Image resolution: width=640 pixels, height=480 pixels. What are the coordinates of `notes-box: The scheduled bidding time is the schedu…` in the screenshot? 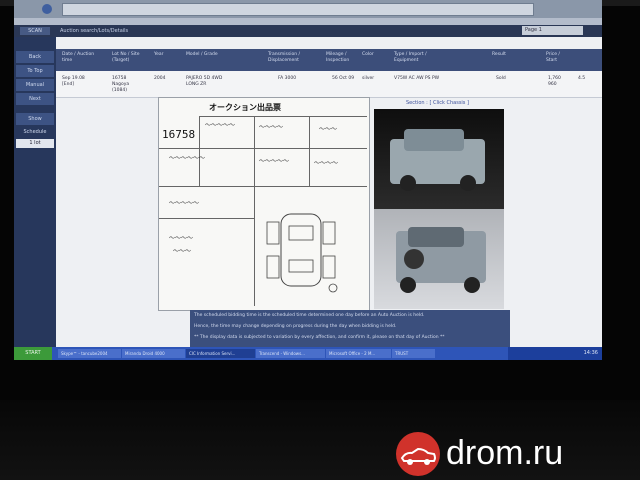 It's located at (350, 329).